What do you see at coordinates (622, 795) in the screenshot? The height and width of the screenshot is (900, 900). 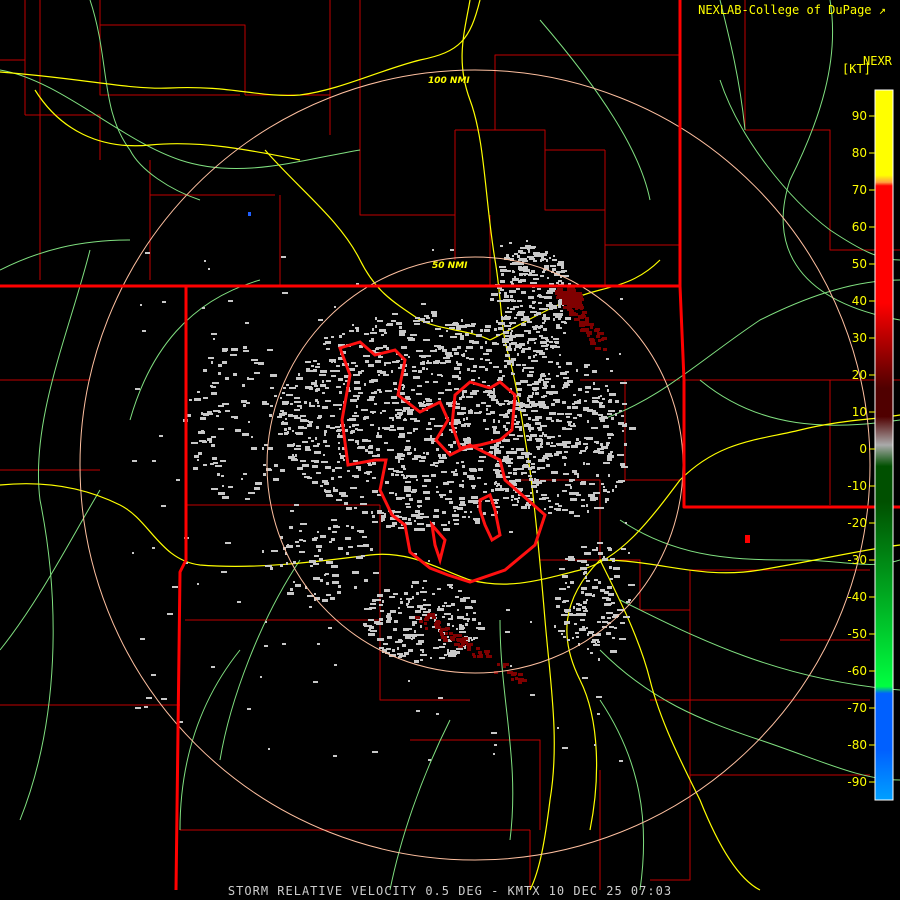 I see `road-line` at bounding box center [622, 795].